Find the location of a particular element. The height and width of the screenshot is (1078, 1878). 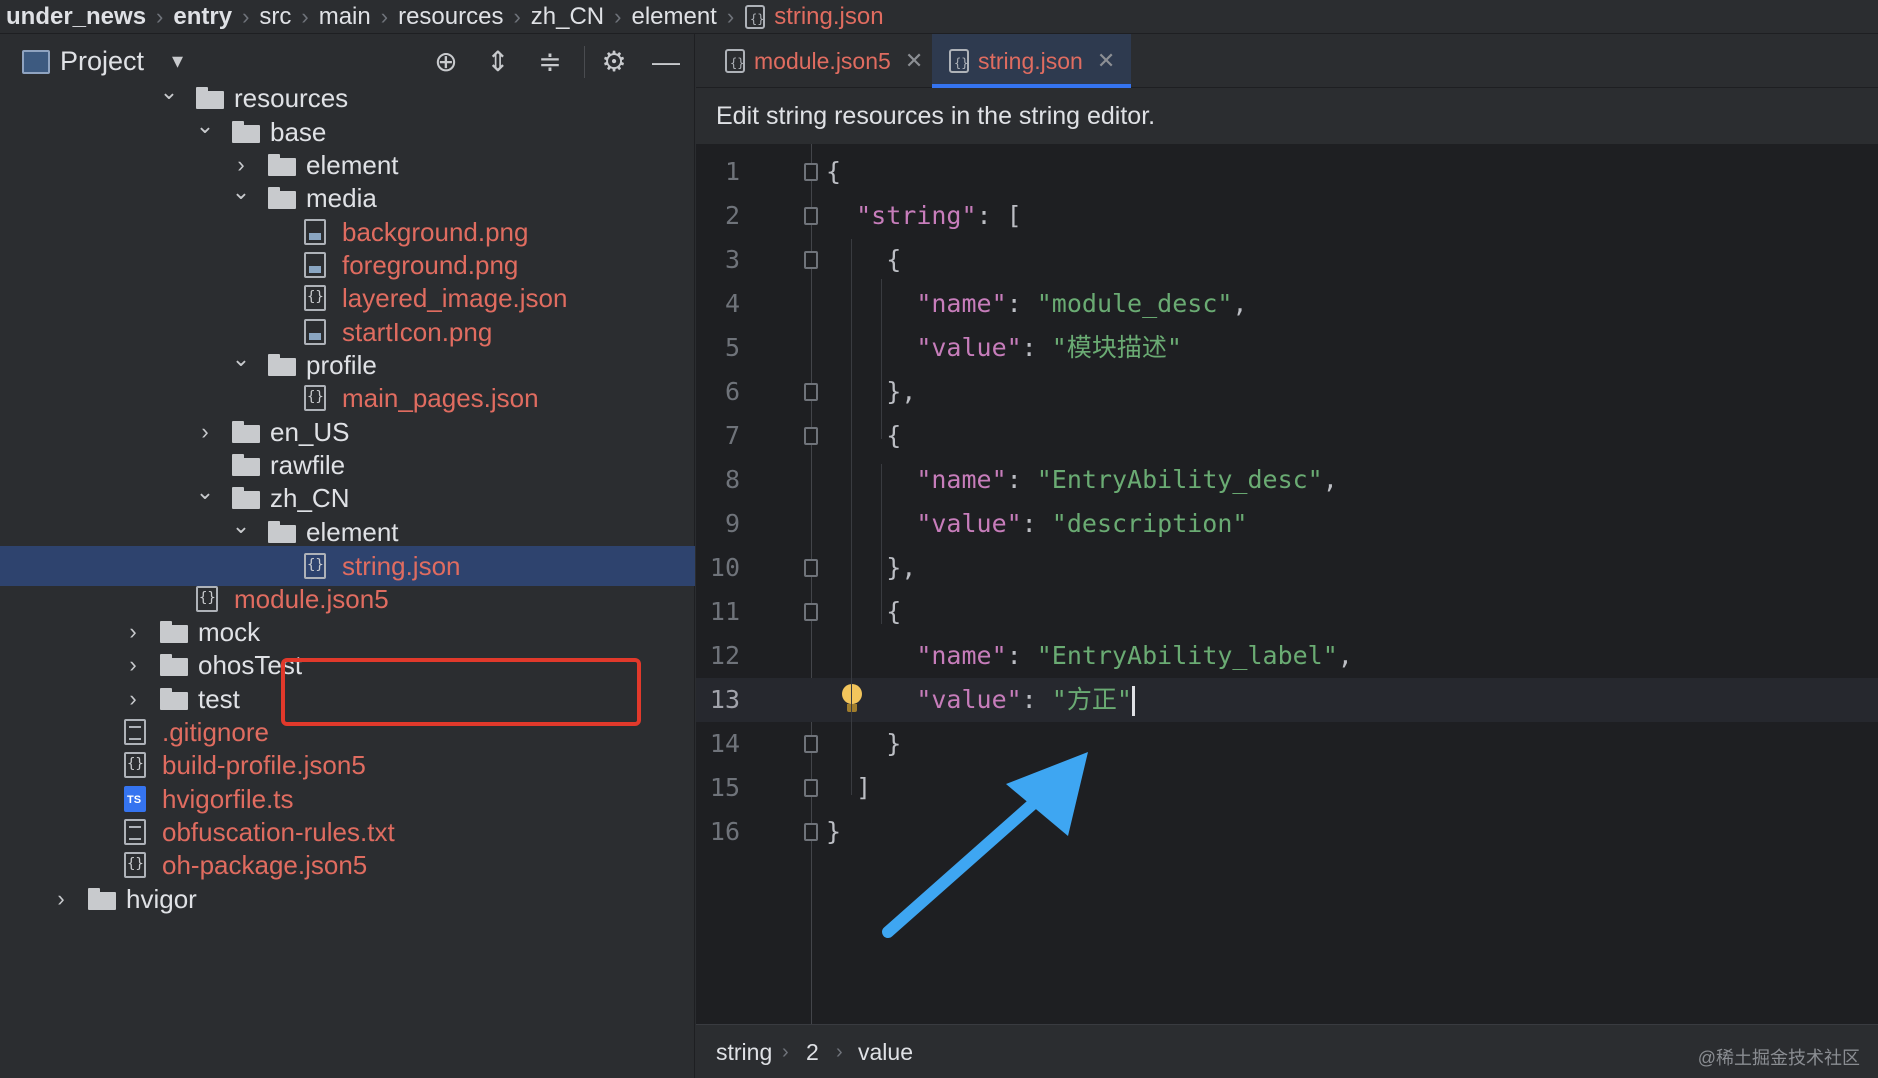

locate-file-icon: ⊕ is located at coordinates (446, 62).